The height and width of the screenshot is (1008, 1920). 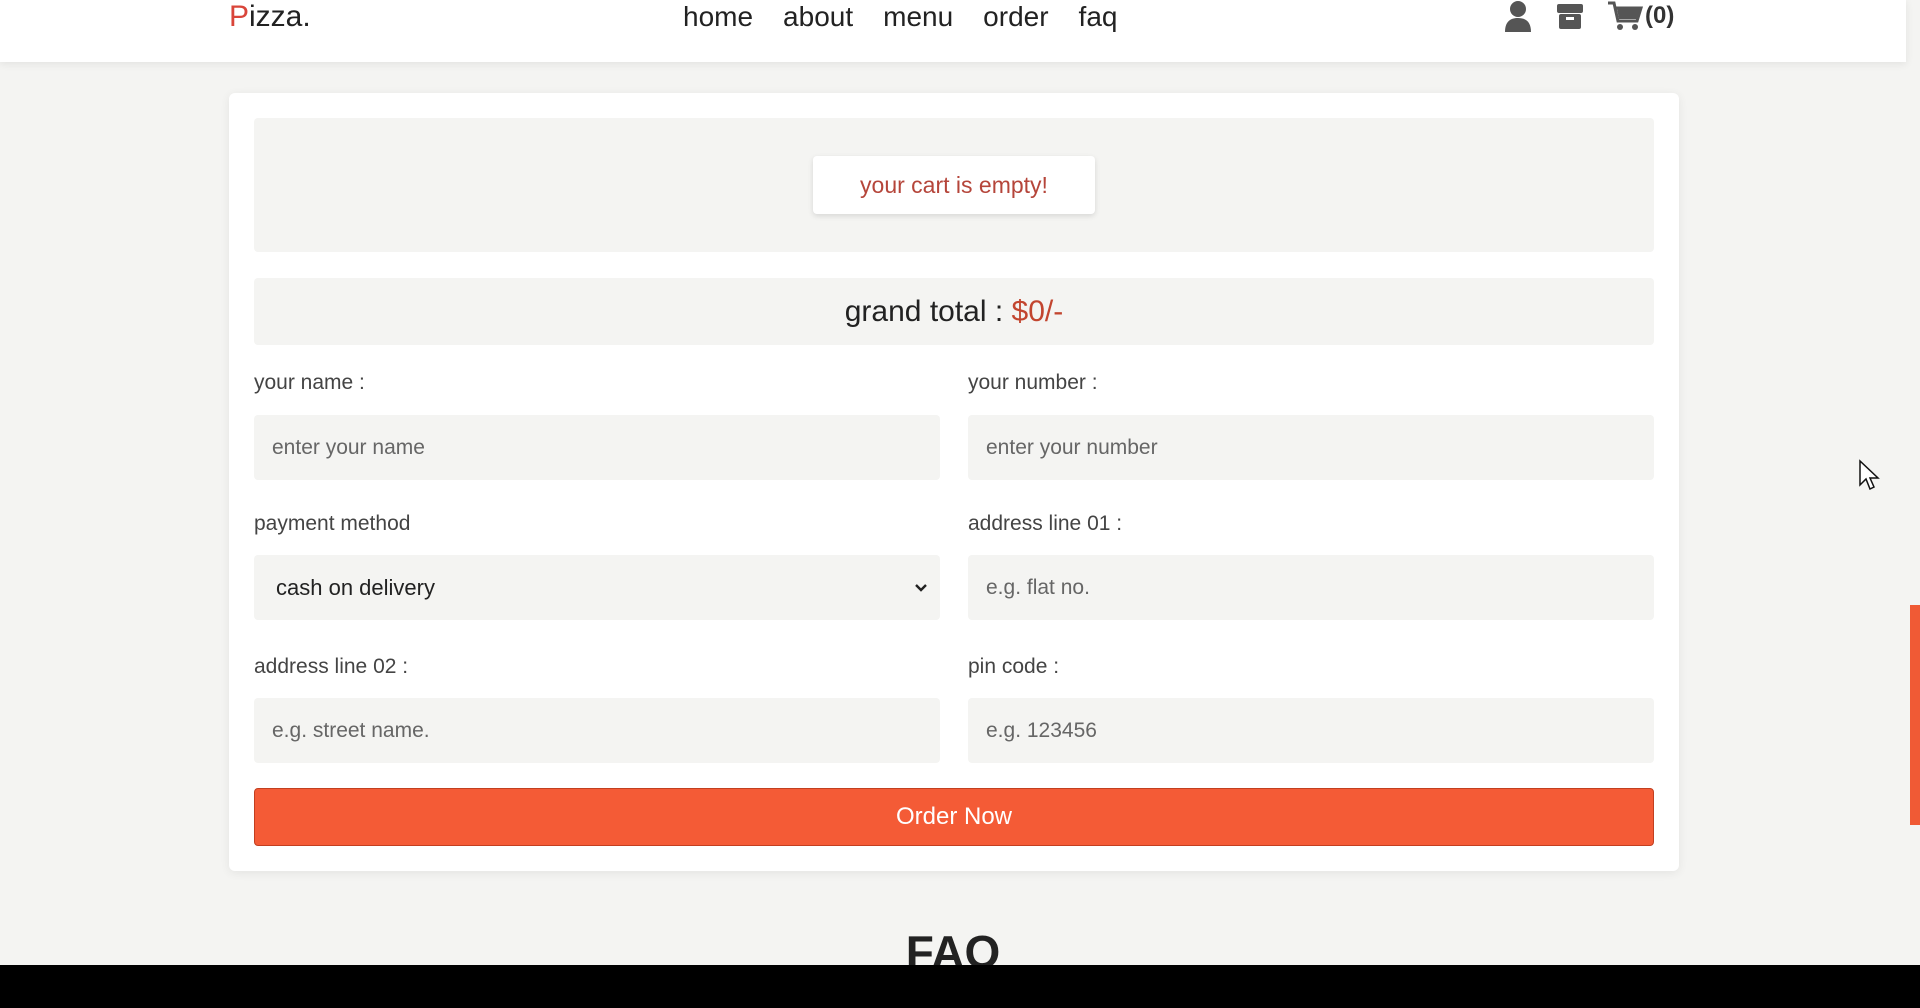 I want to click on logo-initial: P, so click(x=239, y=16).